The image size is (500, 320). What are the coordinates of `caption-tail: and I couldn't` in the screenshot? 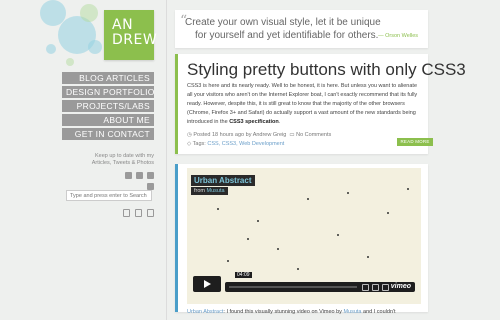 It's located at (379, 312).